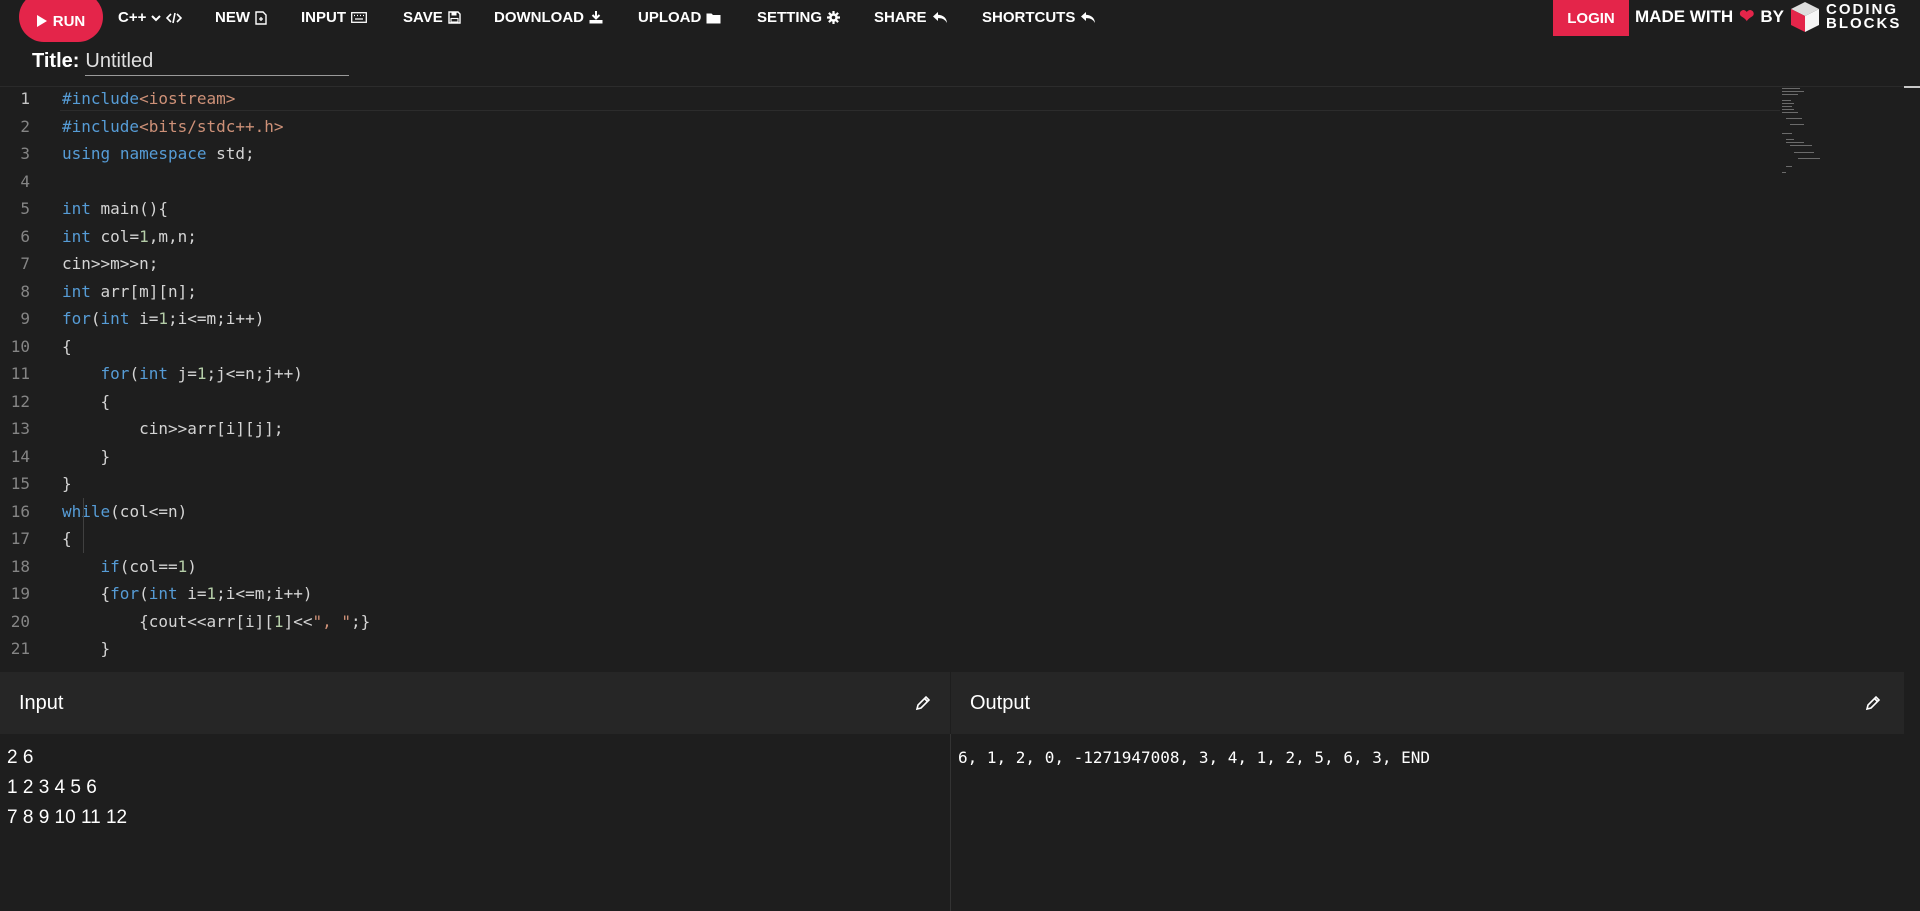 This screenshot has width=1920, height=911. What do you see at coordinates (890, 539) in the screenshot?
I see `code-line: 17 {` at bounding box center [890, 539].